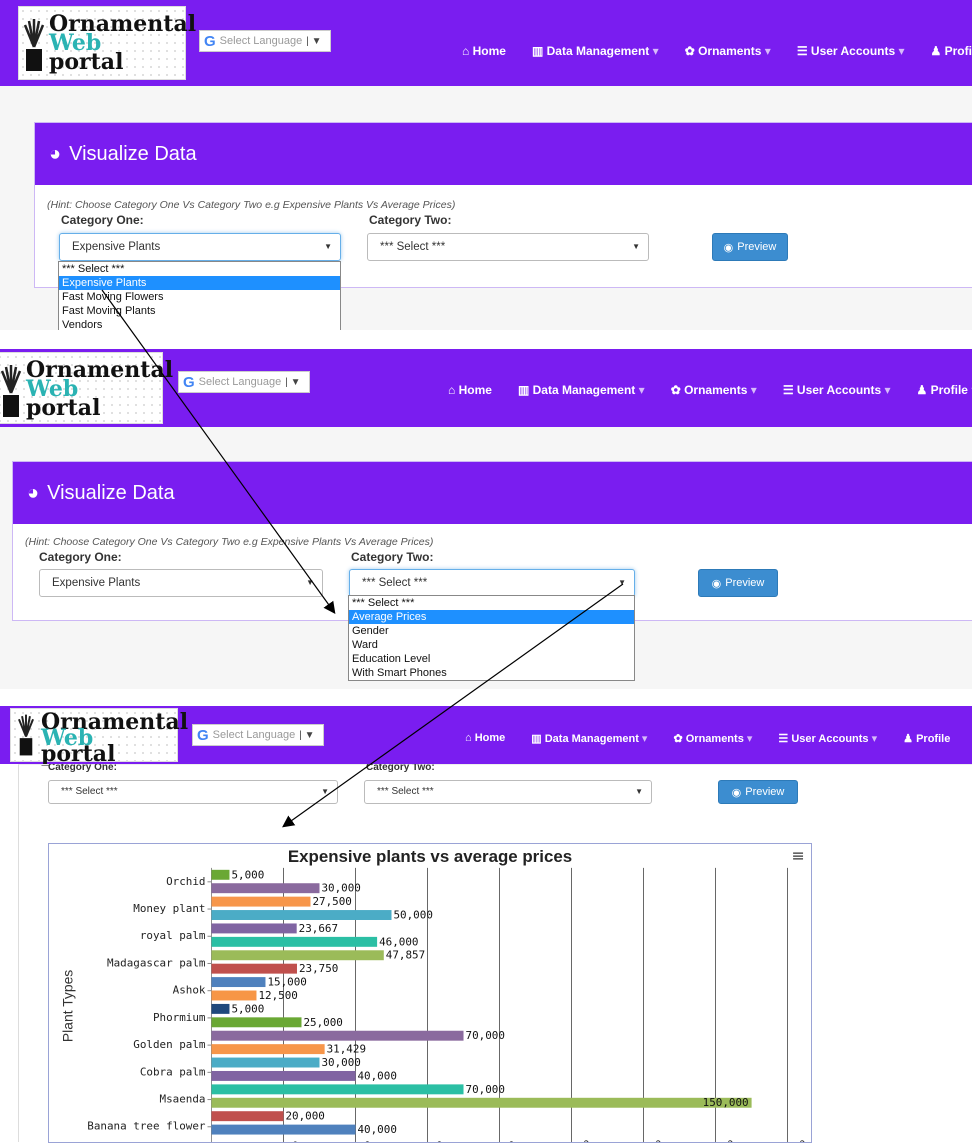  What do you see at coordinates (183, 1099) in the screenshot?
I see `category-label: Msaenda` at bounding box center [183, 1099].